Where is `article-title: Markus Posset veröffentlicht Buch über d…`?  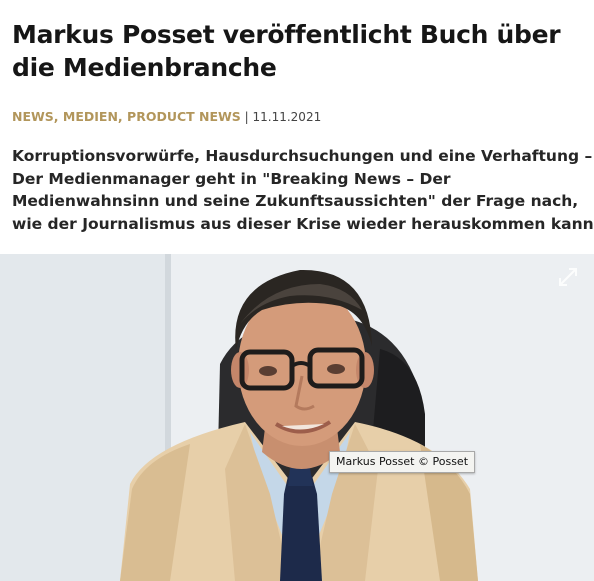
article-title: Markus Posset veröffentlicht Buch über d… is located at coordinates (292, 51).